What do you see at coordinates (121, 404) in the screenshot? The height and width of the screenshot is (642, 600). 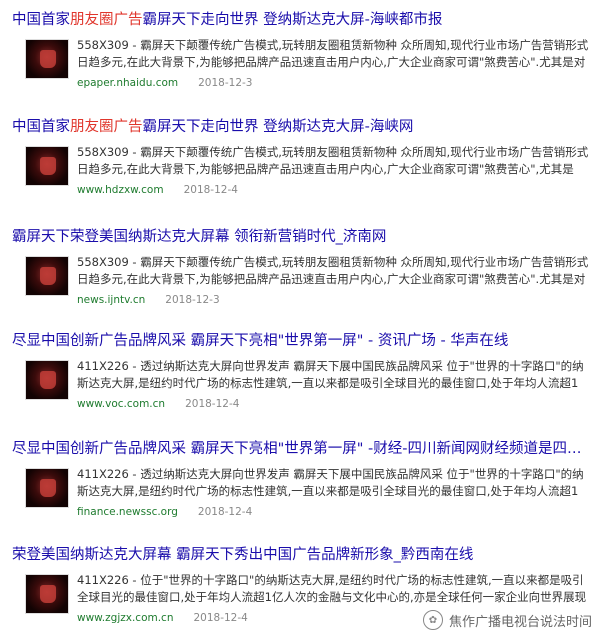 I see `result-site: www.voc.com.cn` at bounding box center [121, 404].